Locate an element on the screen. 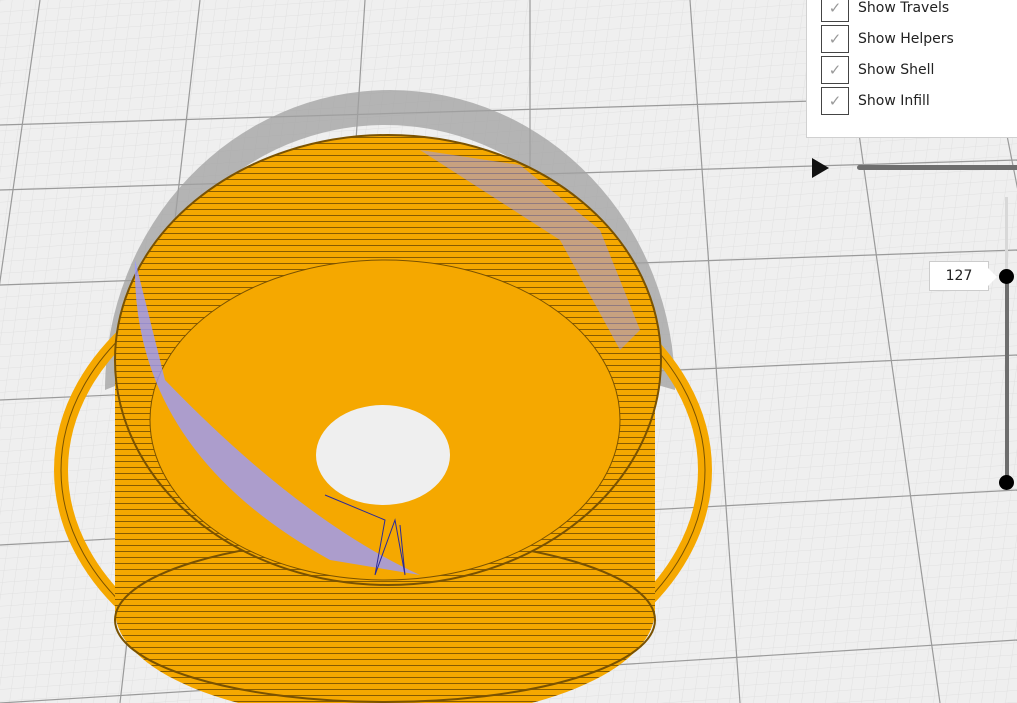 This screenshot has width=1017, height=703. play-icon is located at coordinates (820, 168).